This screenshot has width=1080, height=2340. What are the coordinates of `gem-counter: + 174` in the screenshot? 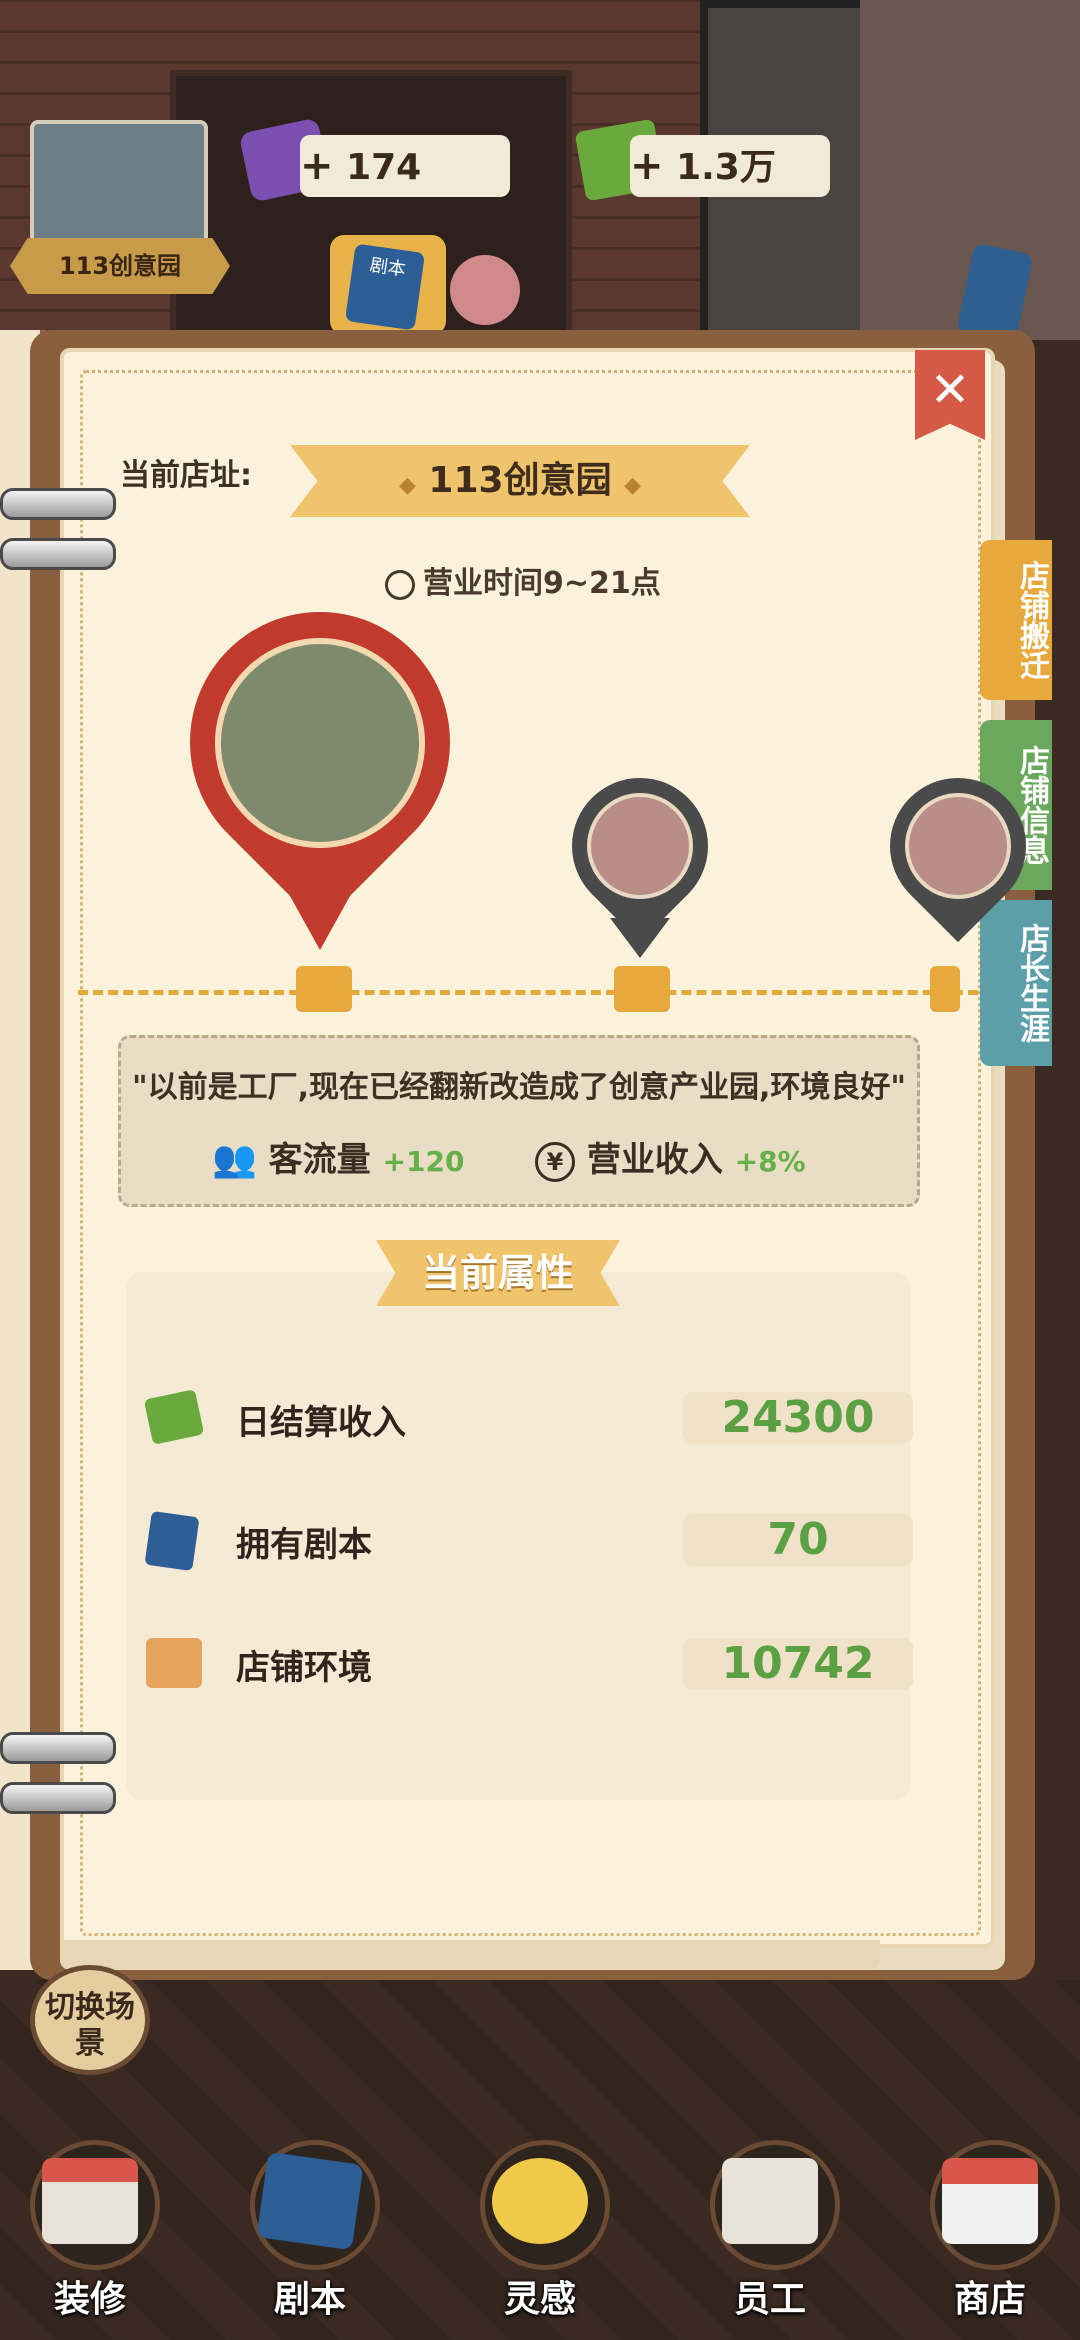 It's located at (405, 166).